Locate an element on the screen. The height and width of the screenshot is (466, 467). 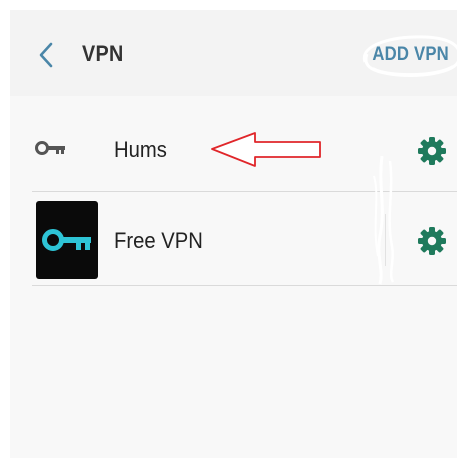
vpn-name: Hums is located at coordinates (140, 149).